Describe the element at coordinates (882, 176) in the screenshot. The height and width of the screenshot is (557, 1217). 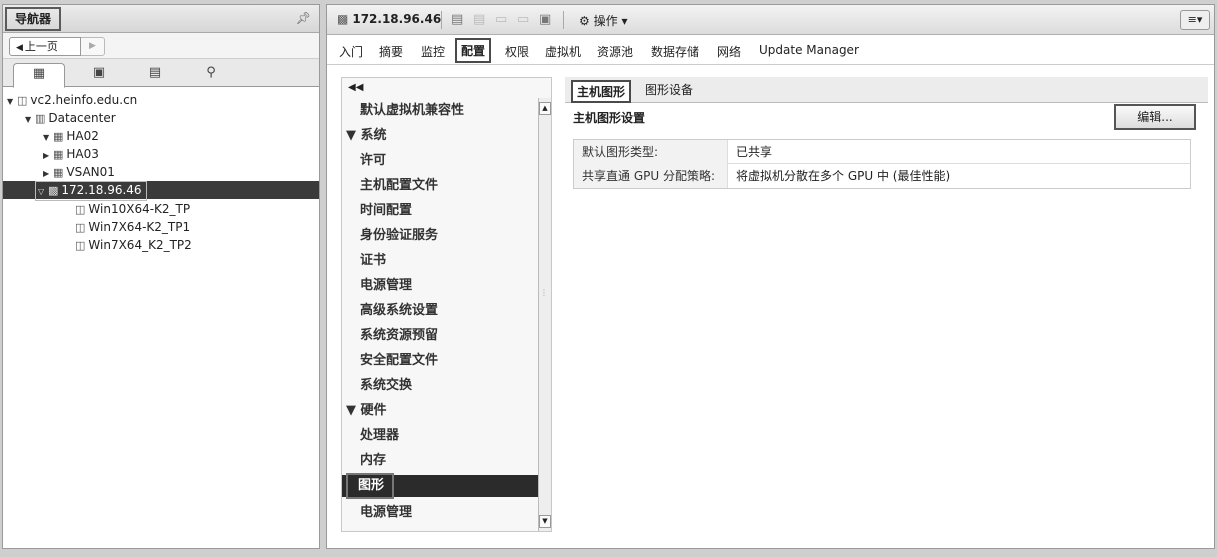
I see `table-row: 共享直通 GPU 分配策略: 将虚拟机分散在多个 GPU 中 (最佳性能)` at that location.